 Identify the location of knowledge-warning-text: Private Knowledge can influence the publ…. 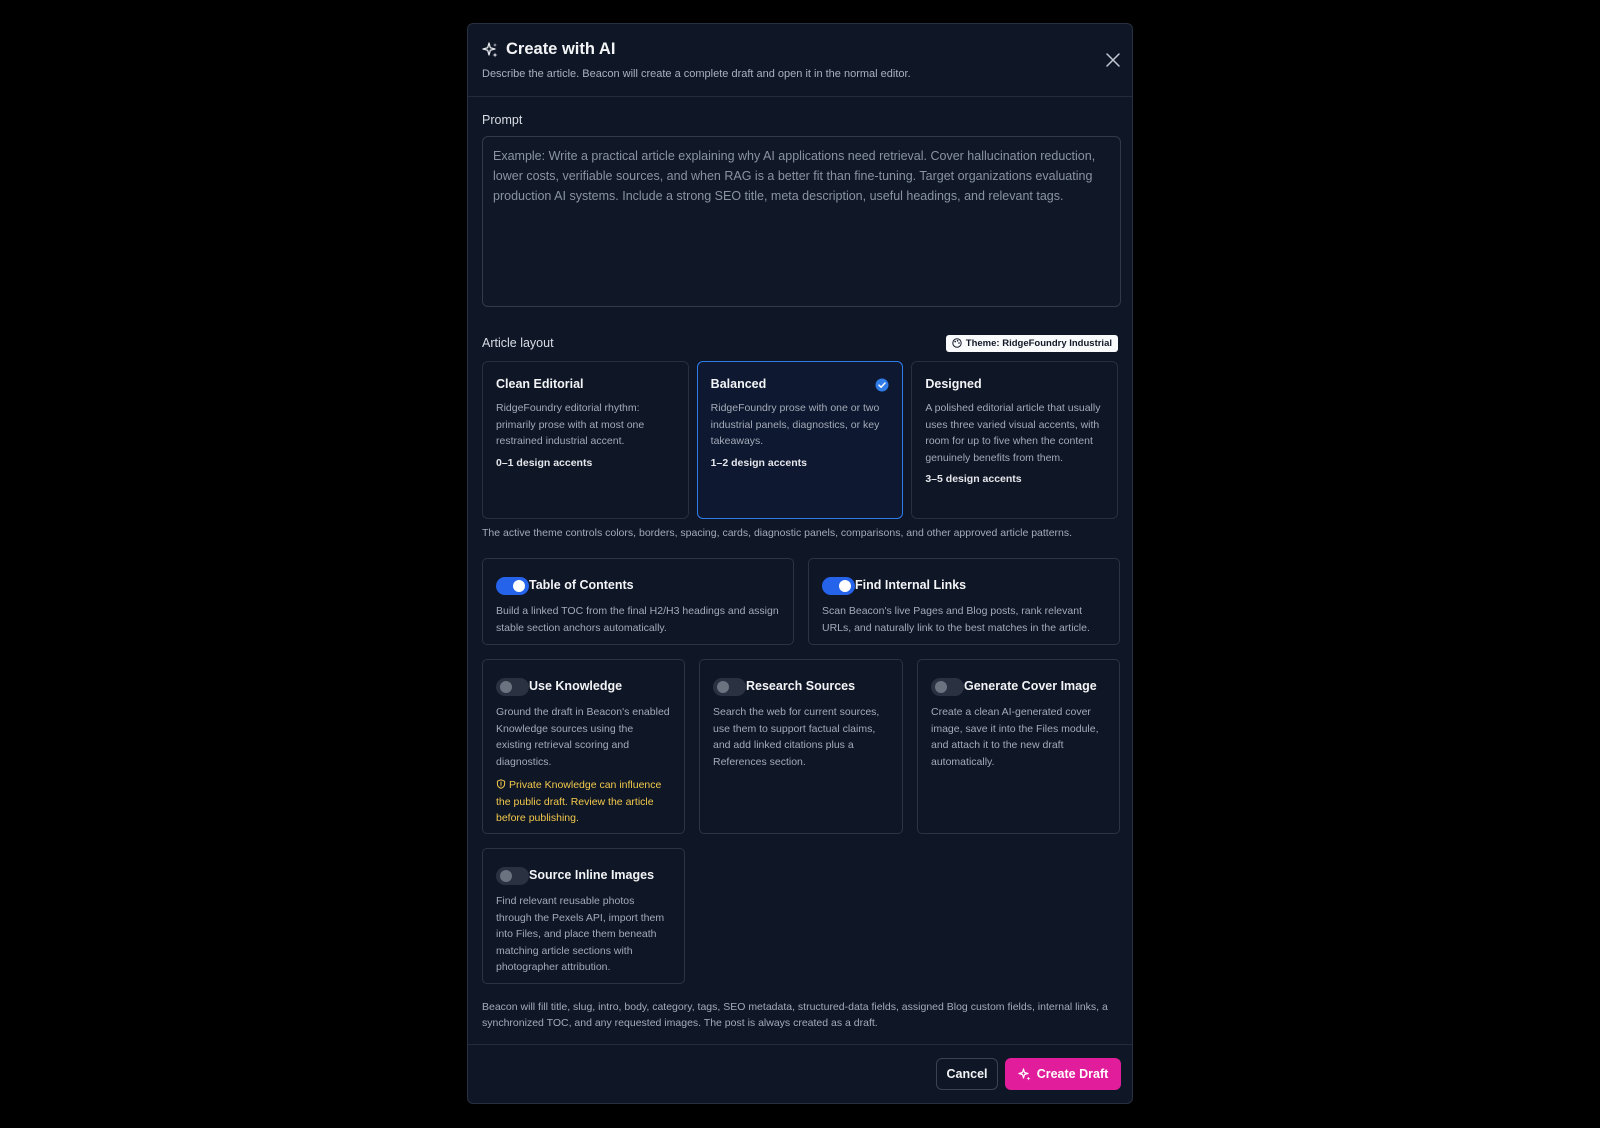
(579, 801).